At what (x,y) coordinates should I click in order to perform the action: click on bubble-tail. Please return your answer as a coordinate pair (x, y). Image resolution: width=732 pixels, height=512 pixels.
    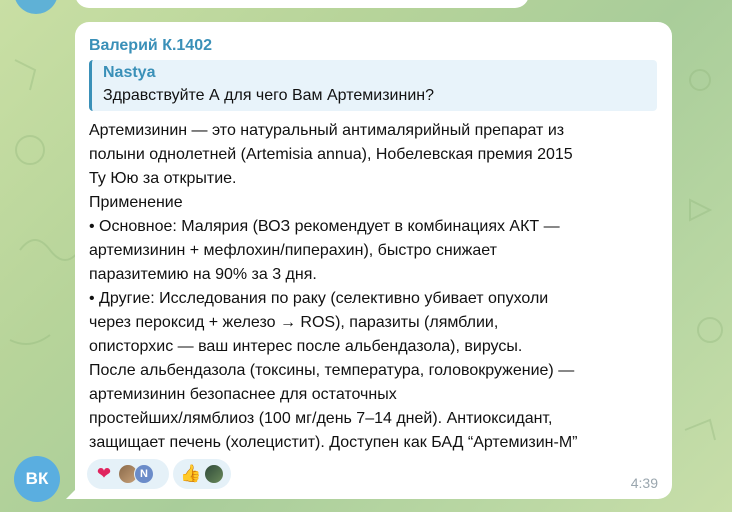
    Looking at the image, I should click on (71, 494).